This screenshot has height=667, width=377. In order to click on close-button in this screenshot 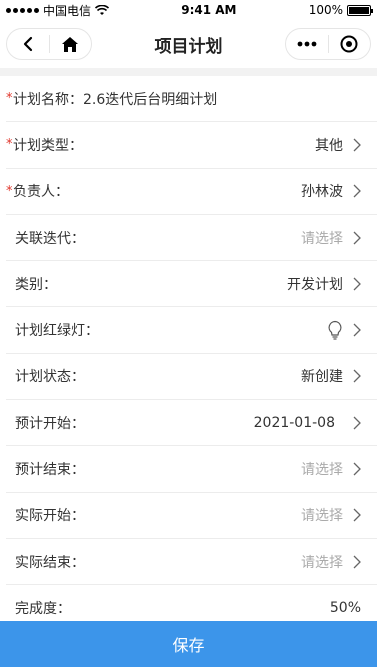, I will do `click(350, 44)`.